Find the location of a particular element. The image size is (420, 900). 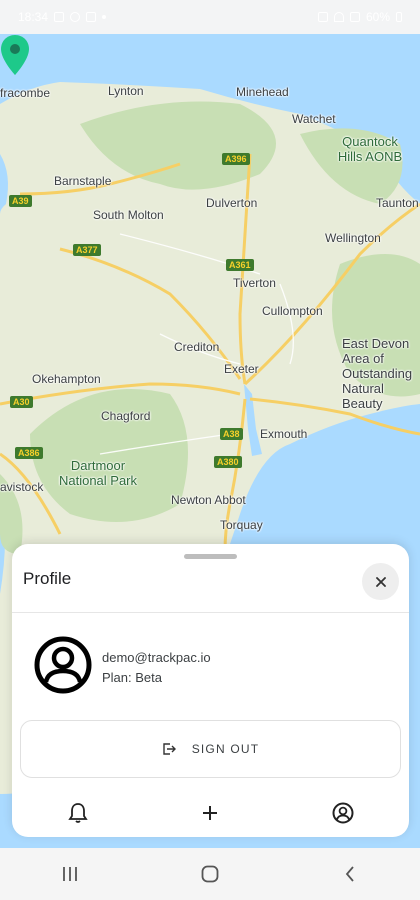

sheet-title: Profile is located at coordinates (47, 578).